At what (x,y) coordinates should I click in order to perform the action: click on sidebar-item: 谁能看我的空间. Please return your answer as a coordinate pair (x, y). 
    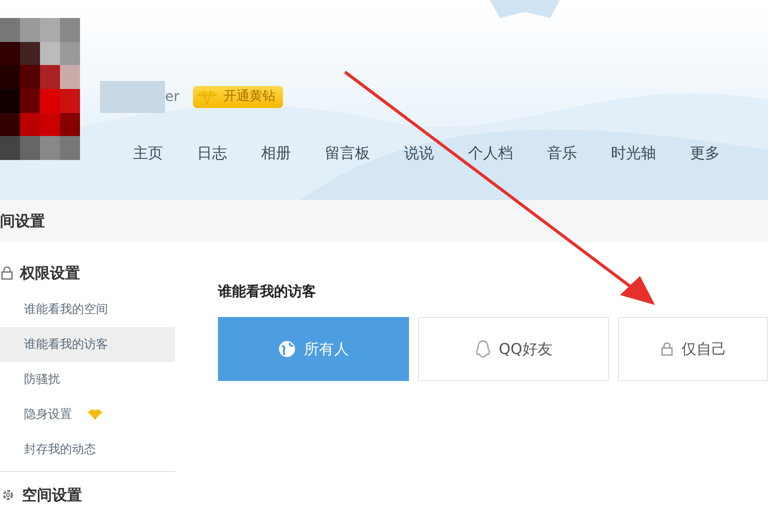
    Looking at the image, I should click on (87, 309).